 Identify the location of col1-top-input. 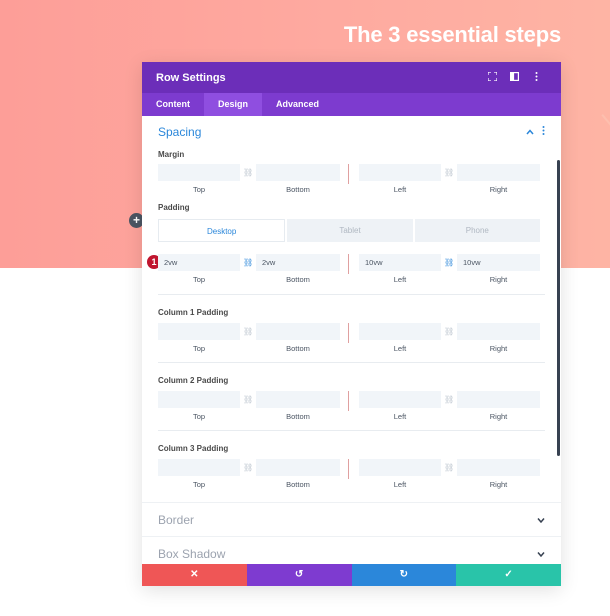
(199, 331).